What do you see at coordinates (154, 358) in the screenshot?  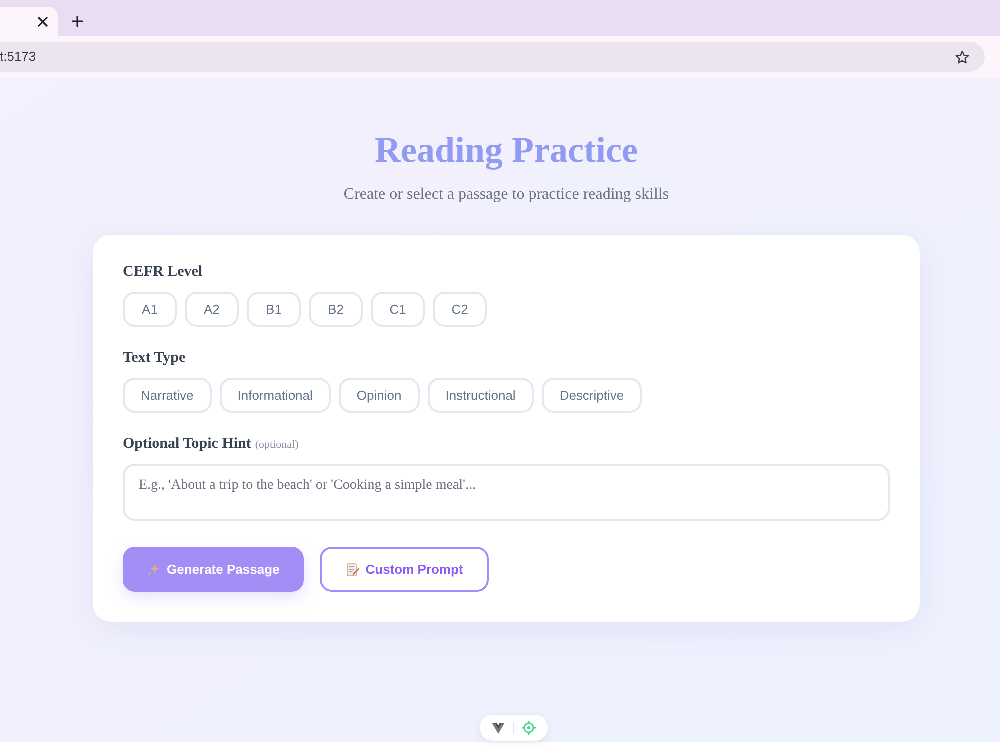 I see `text-type-label: Text Type` at bounding box center [154, 358].